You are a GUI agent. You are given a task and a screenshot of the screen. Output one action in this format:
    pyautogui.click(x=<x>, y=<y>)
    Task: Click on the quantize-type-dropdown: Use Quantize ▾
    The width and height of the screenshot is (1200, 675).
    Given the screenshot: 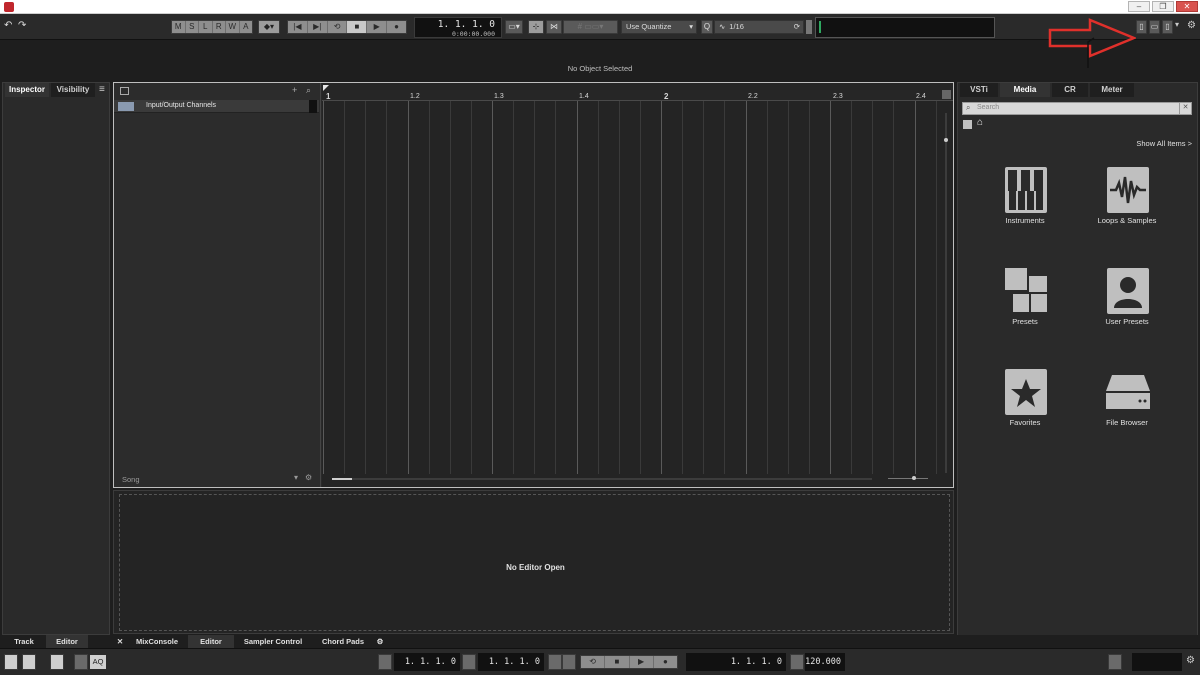 What is the action you would take?
    pyautogui.click(x=659, y=27)
    